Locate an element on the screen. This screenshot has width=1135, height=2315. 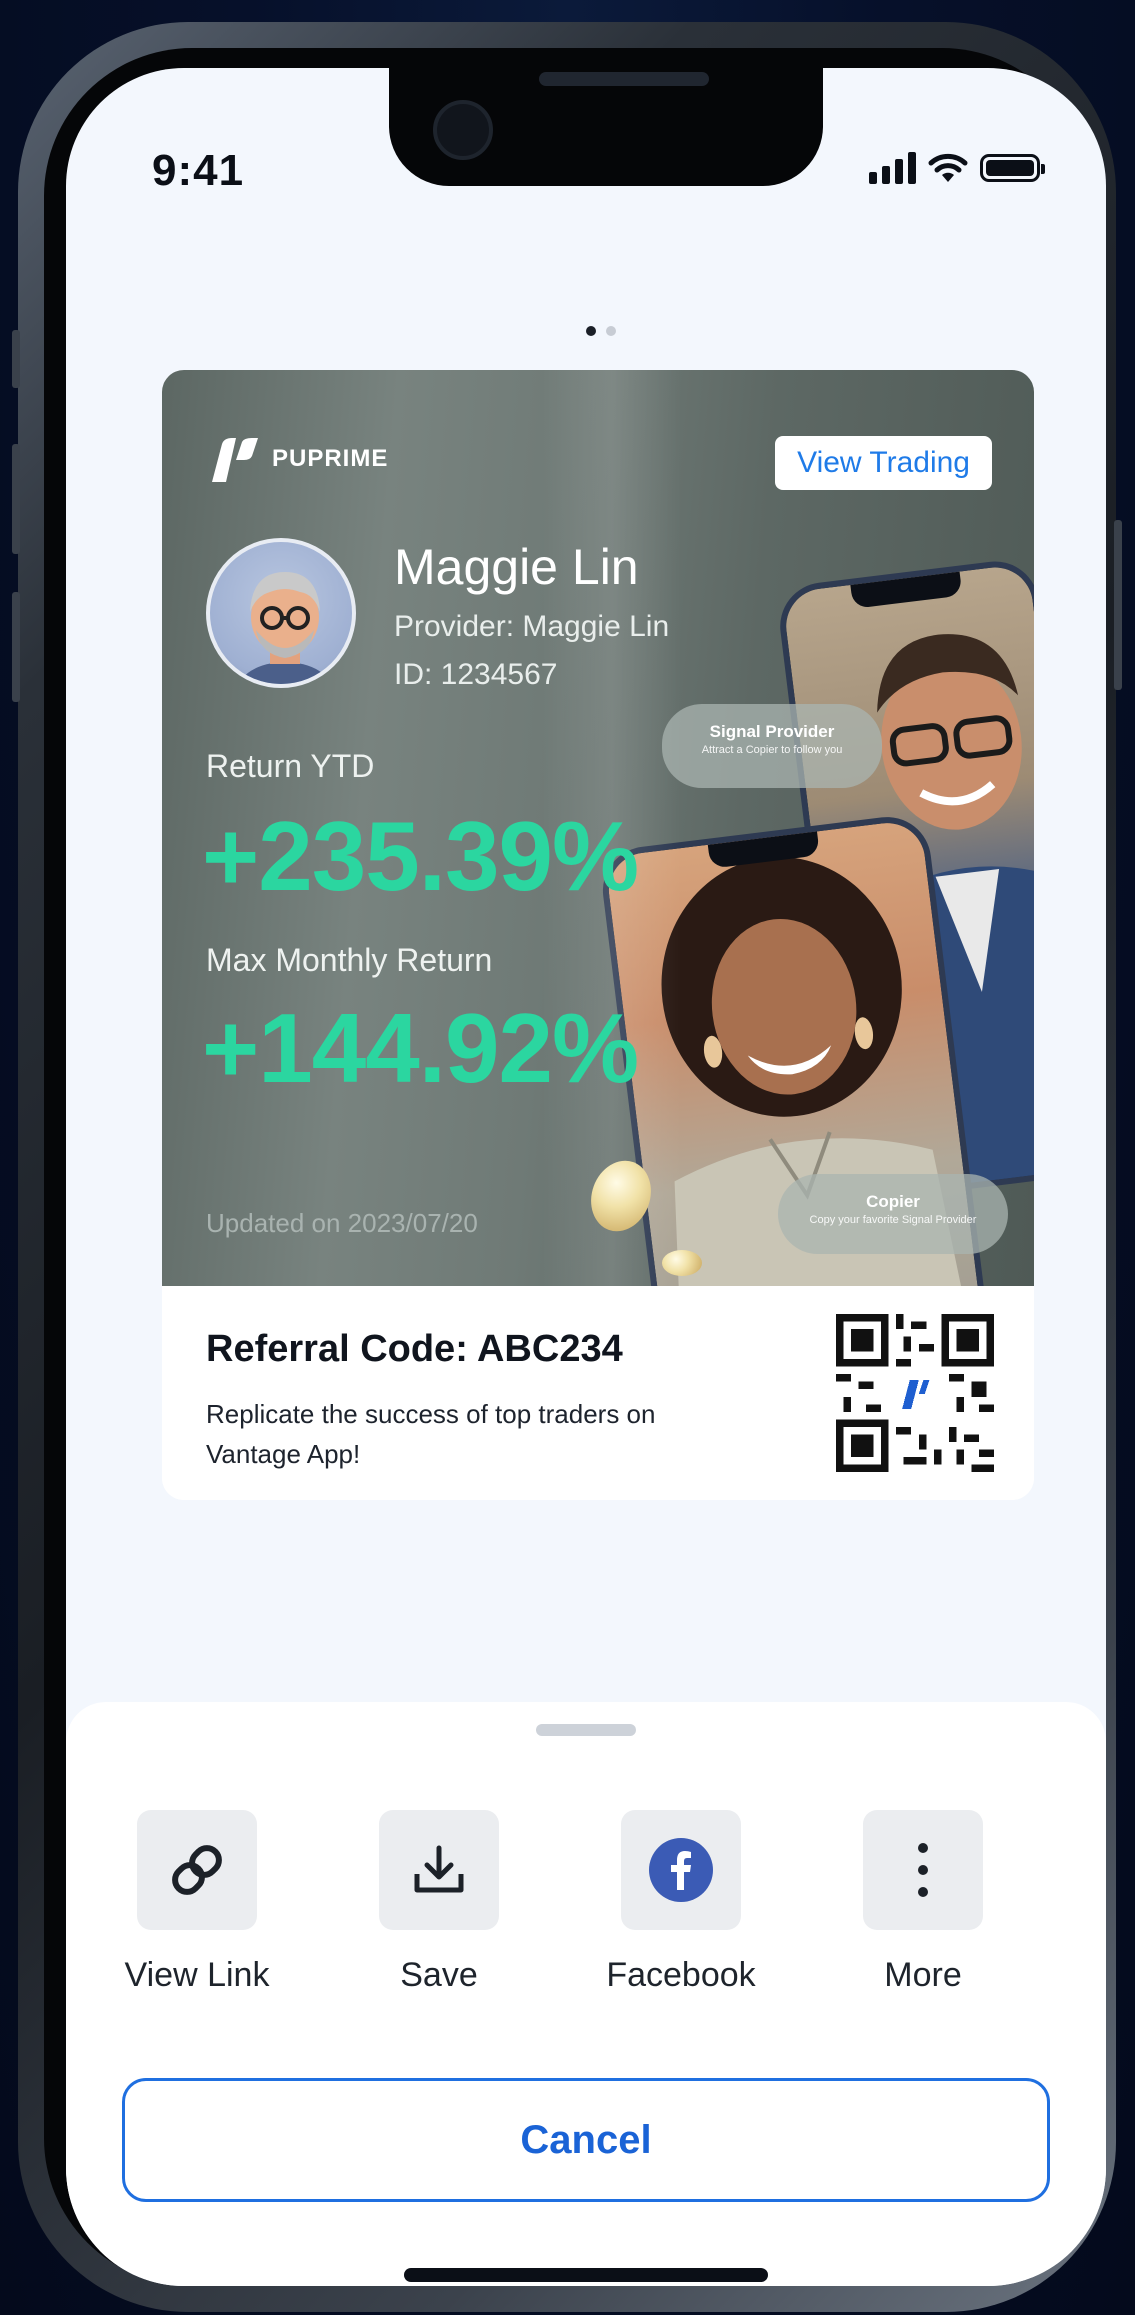
status-icons is located at coordinates (957, 168).